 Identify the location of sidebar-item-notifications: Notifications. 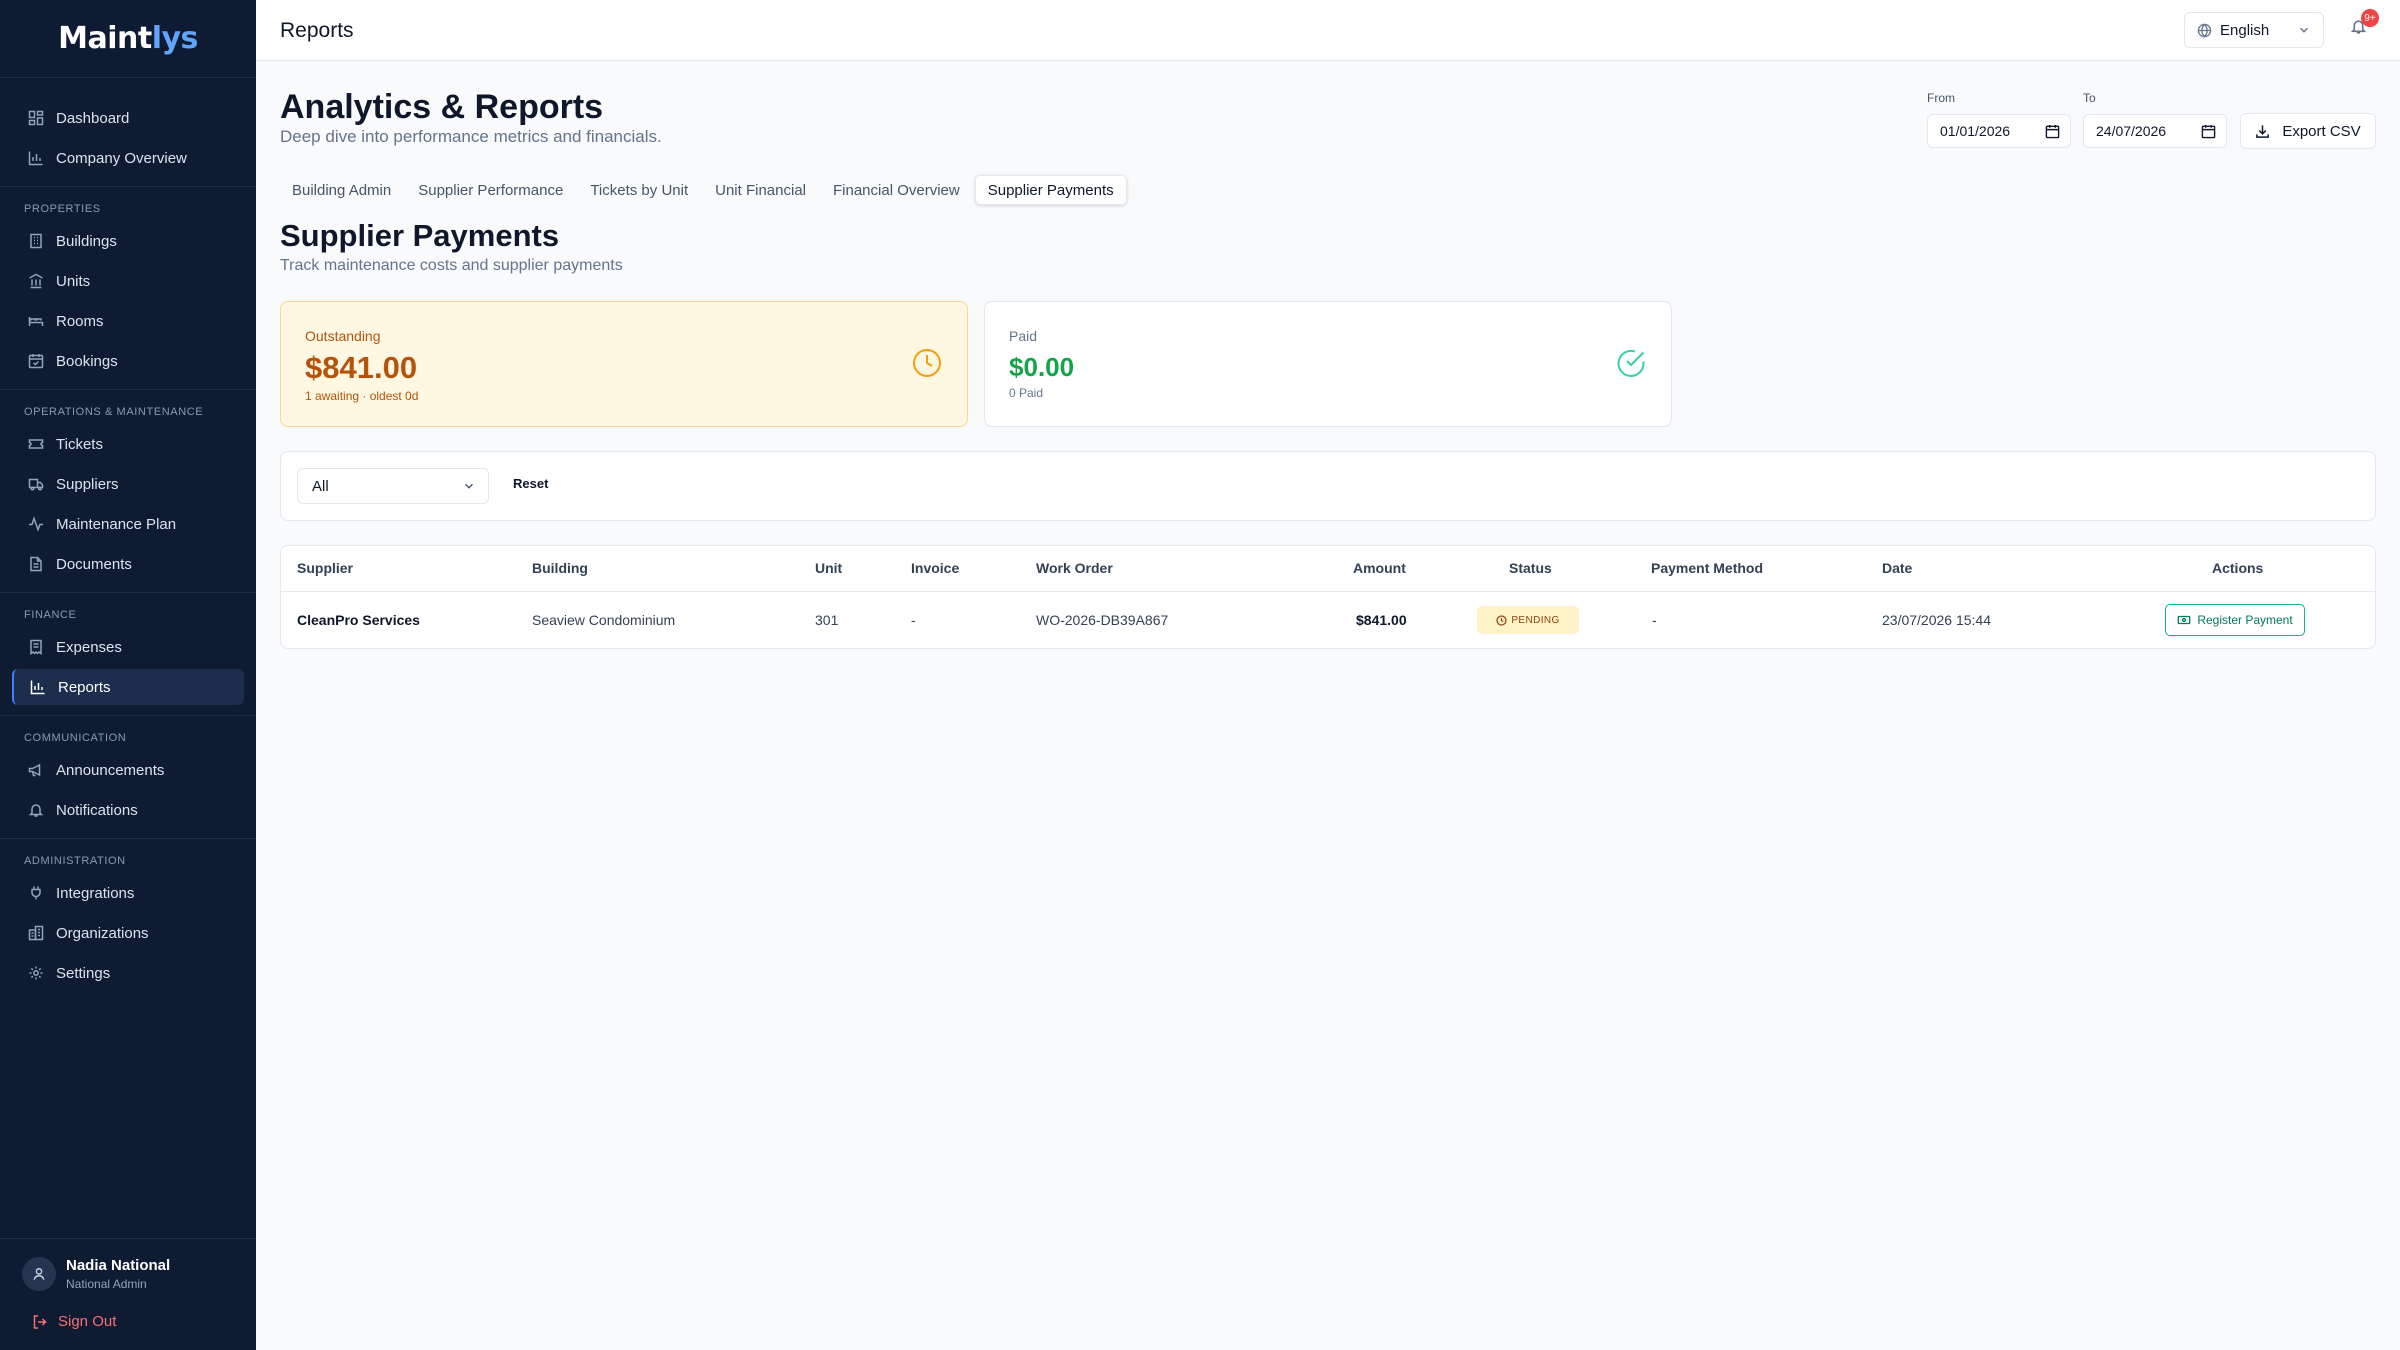
(128, 810).